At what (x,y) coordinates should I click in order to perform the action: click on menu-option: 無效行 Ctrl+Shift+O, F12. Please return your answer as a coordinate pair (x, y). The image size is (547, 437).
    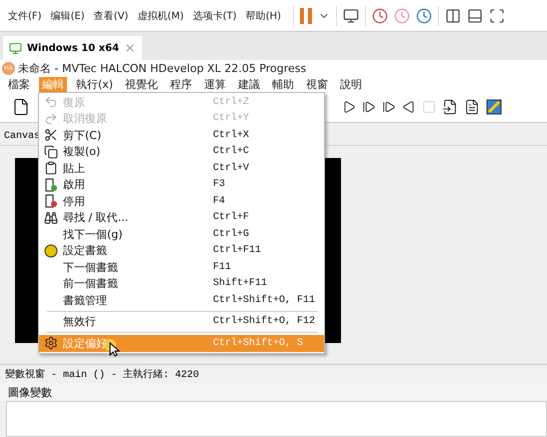
    Looking at the image, I should click on (181, 322).